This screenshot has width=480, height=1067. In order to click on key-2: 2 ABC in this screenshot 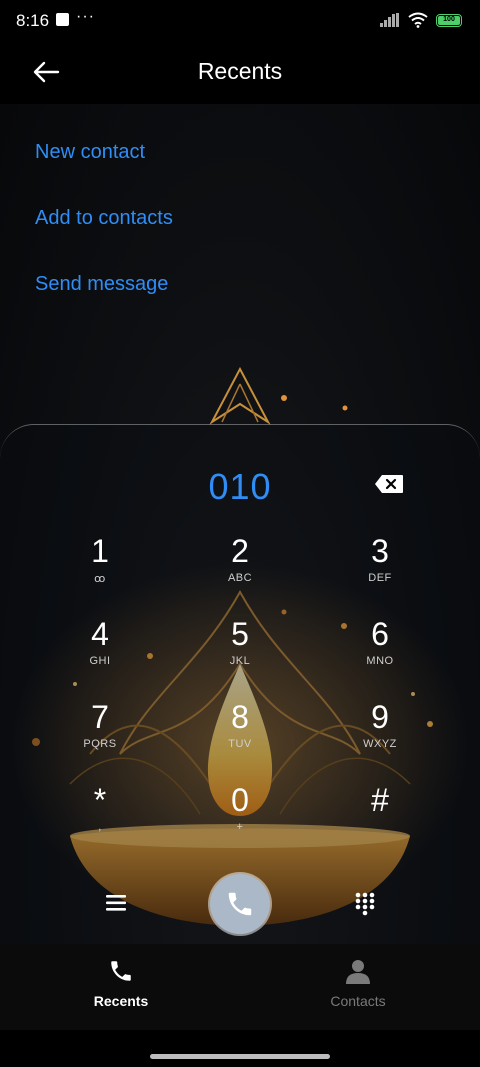, I will do `click(240, 569)`.